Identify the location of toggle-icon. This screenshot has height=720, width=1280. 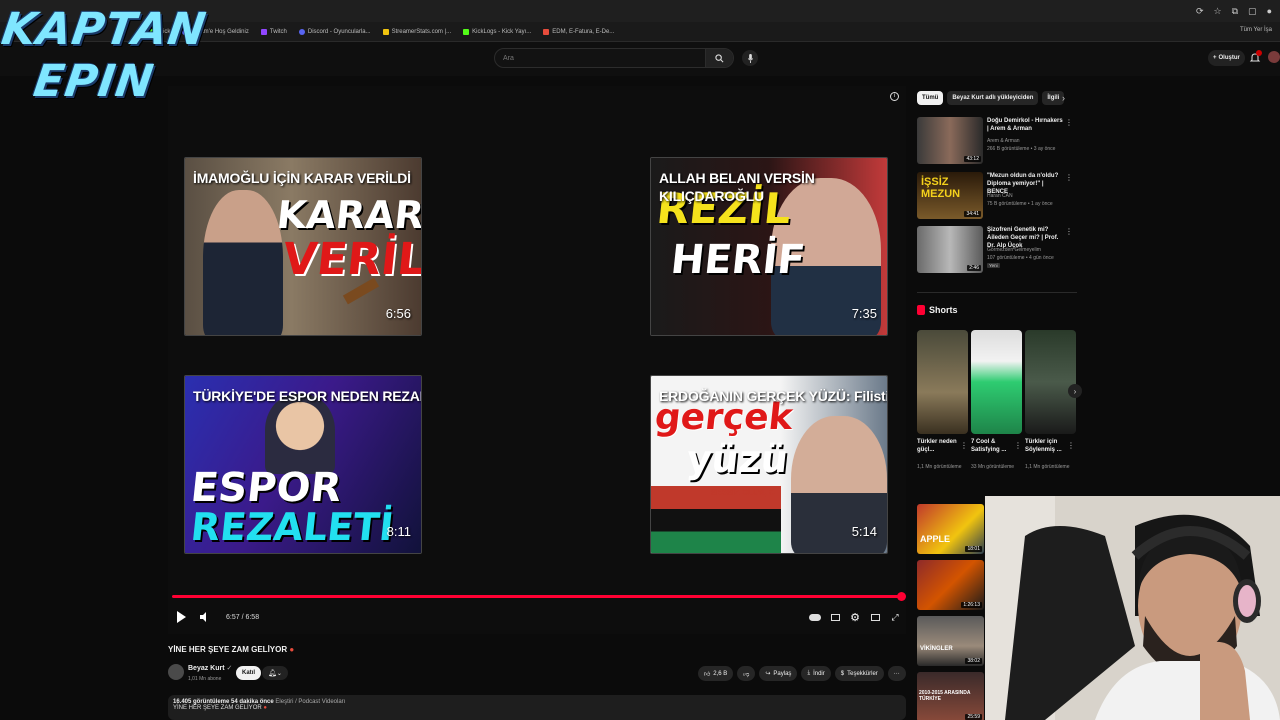
(815, 617).